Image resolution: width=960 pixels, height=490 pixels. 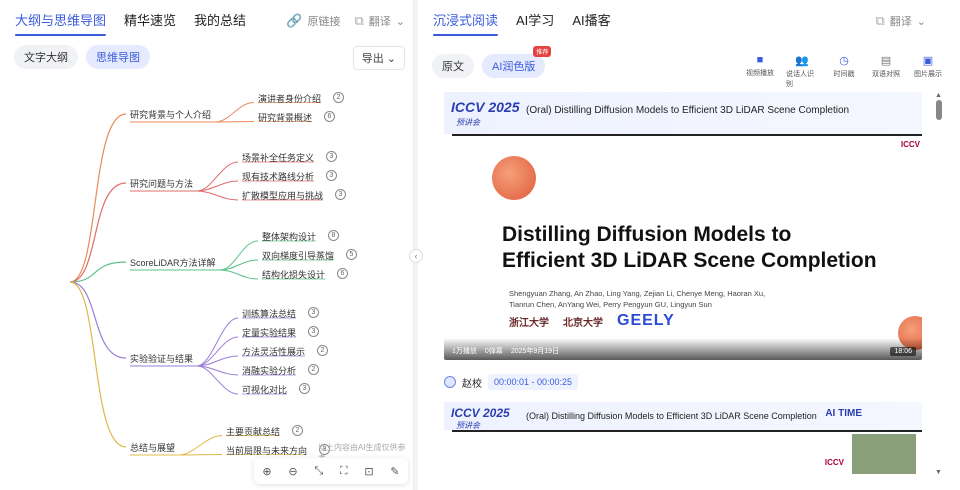 What do you see at coordinates (278, 176) in the screenshot?
I see `mindmap-leaf: 现有技术路线分析` at bounding box center [278, 176].